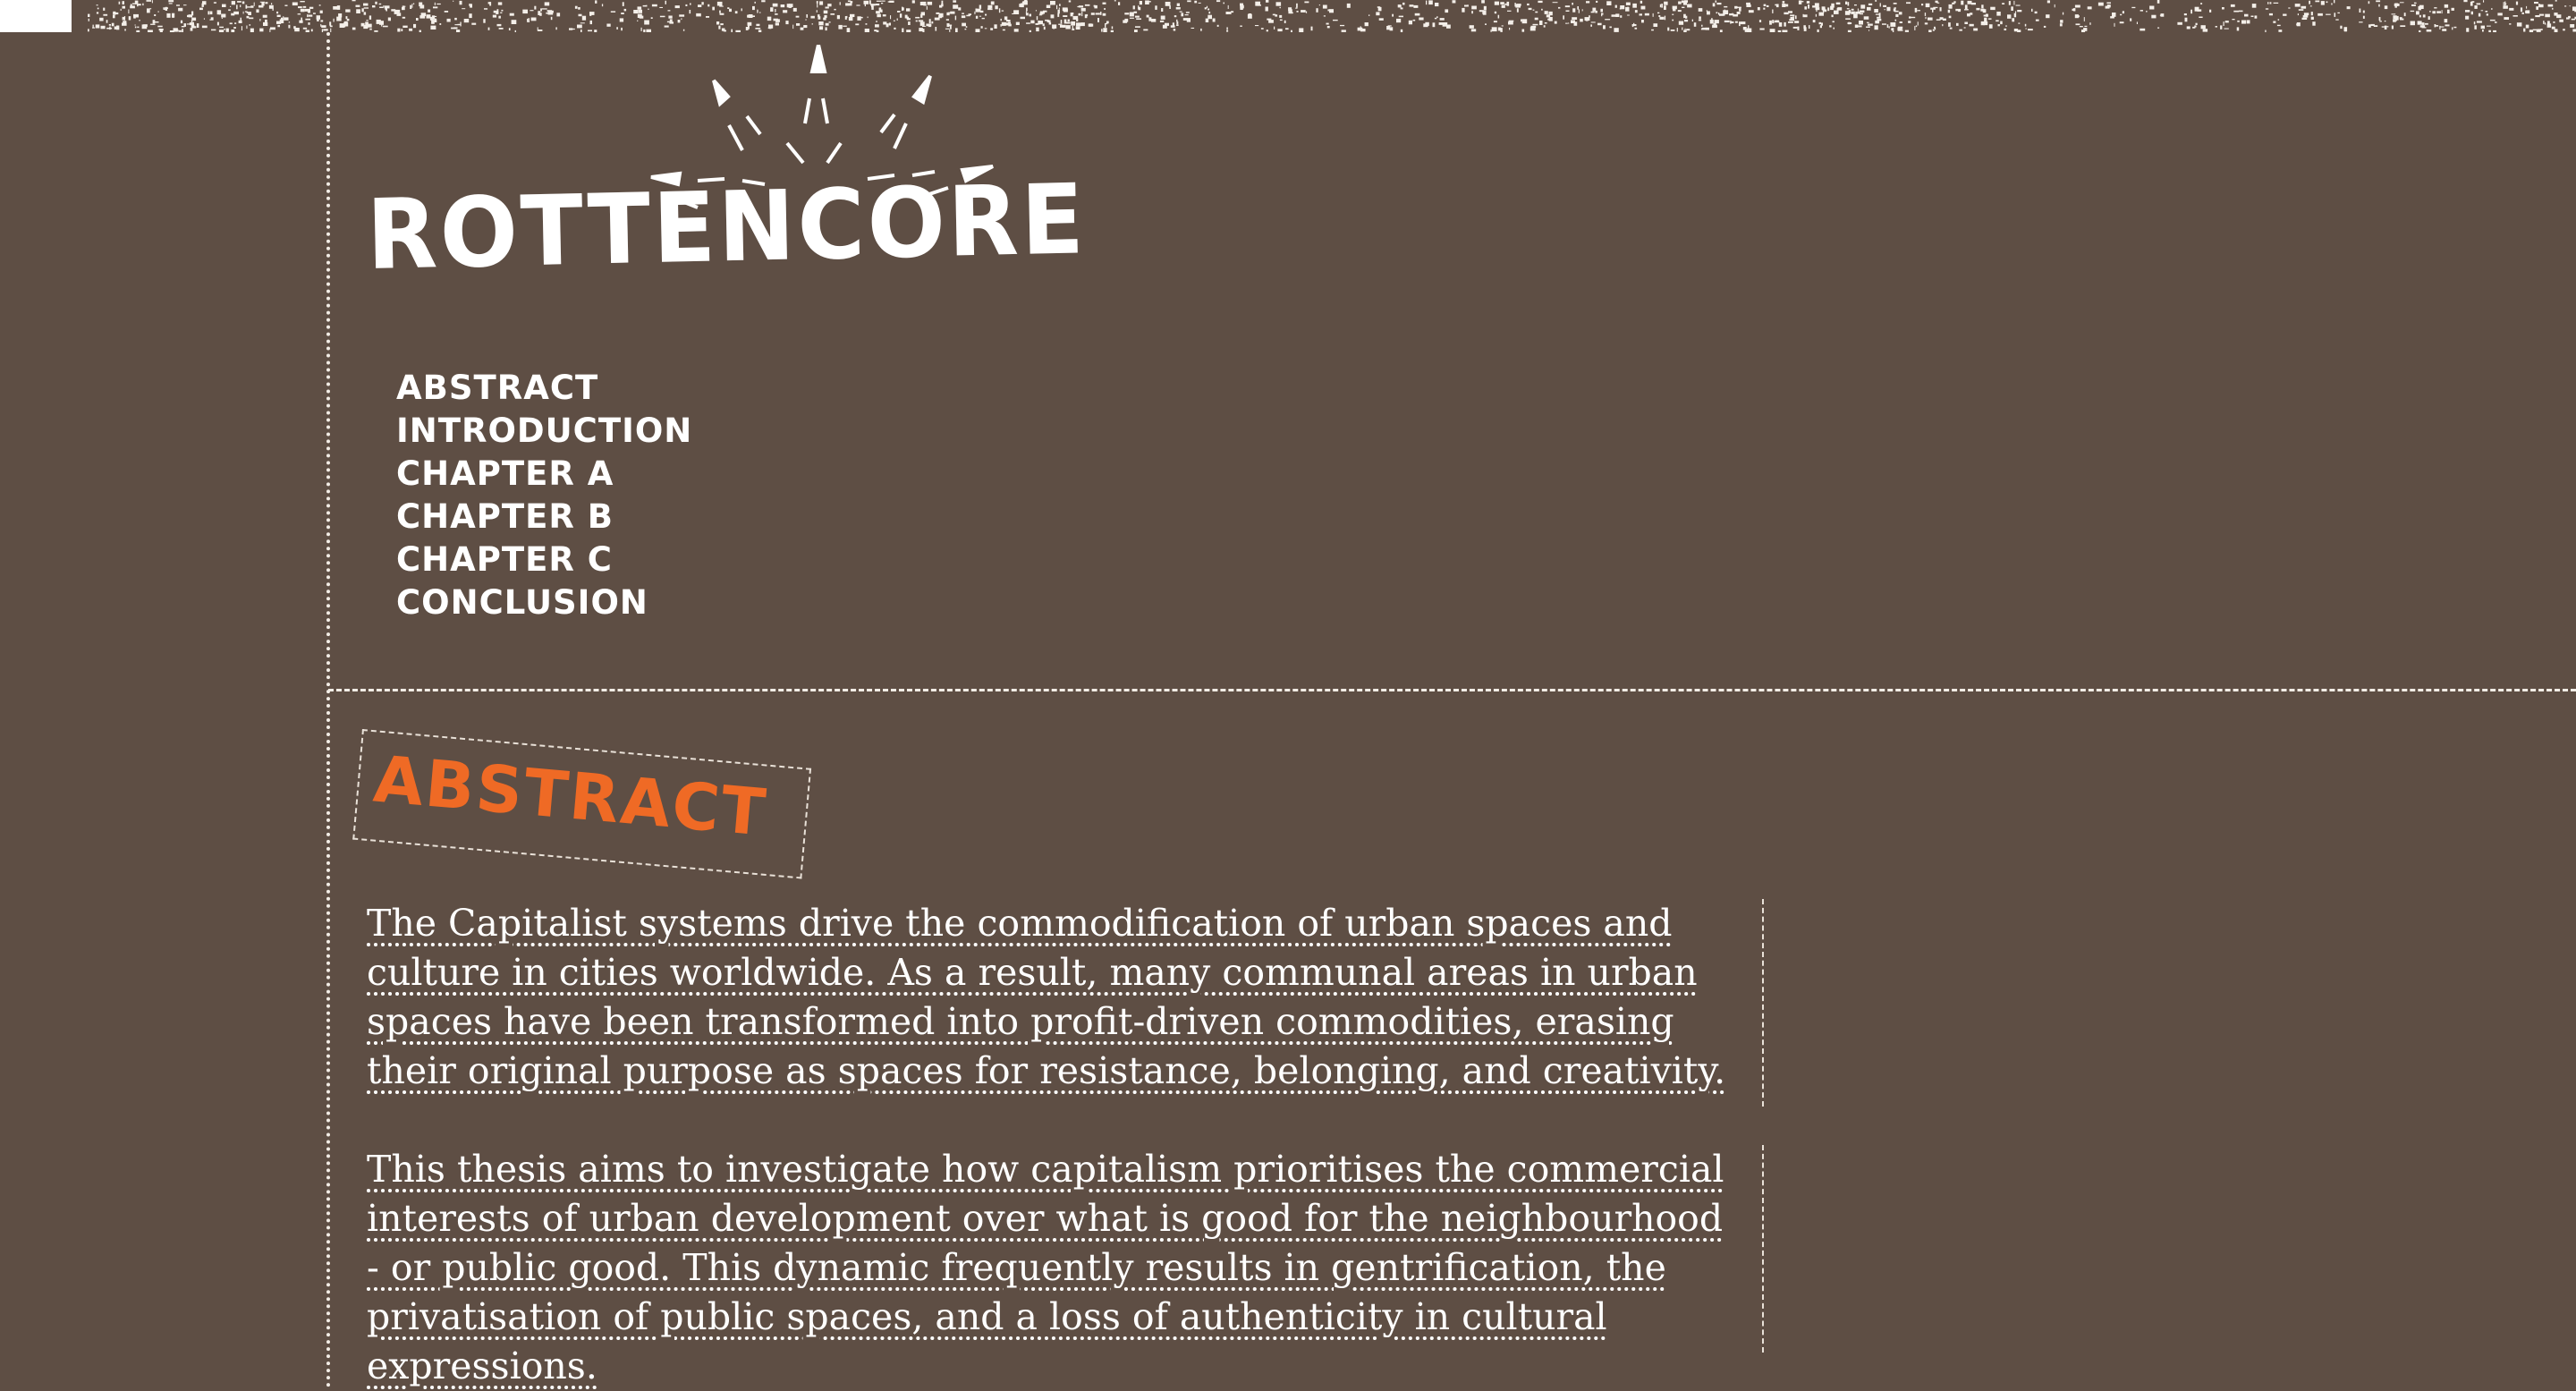 The image size is (2576, 1391). What do you see at coordinates (328, 710) in the screenshot?
I see `column-divider` at bounding box center [328, 710].